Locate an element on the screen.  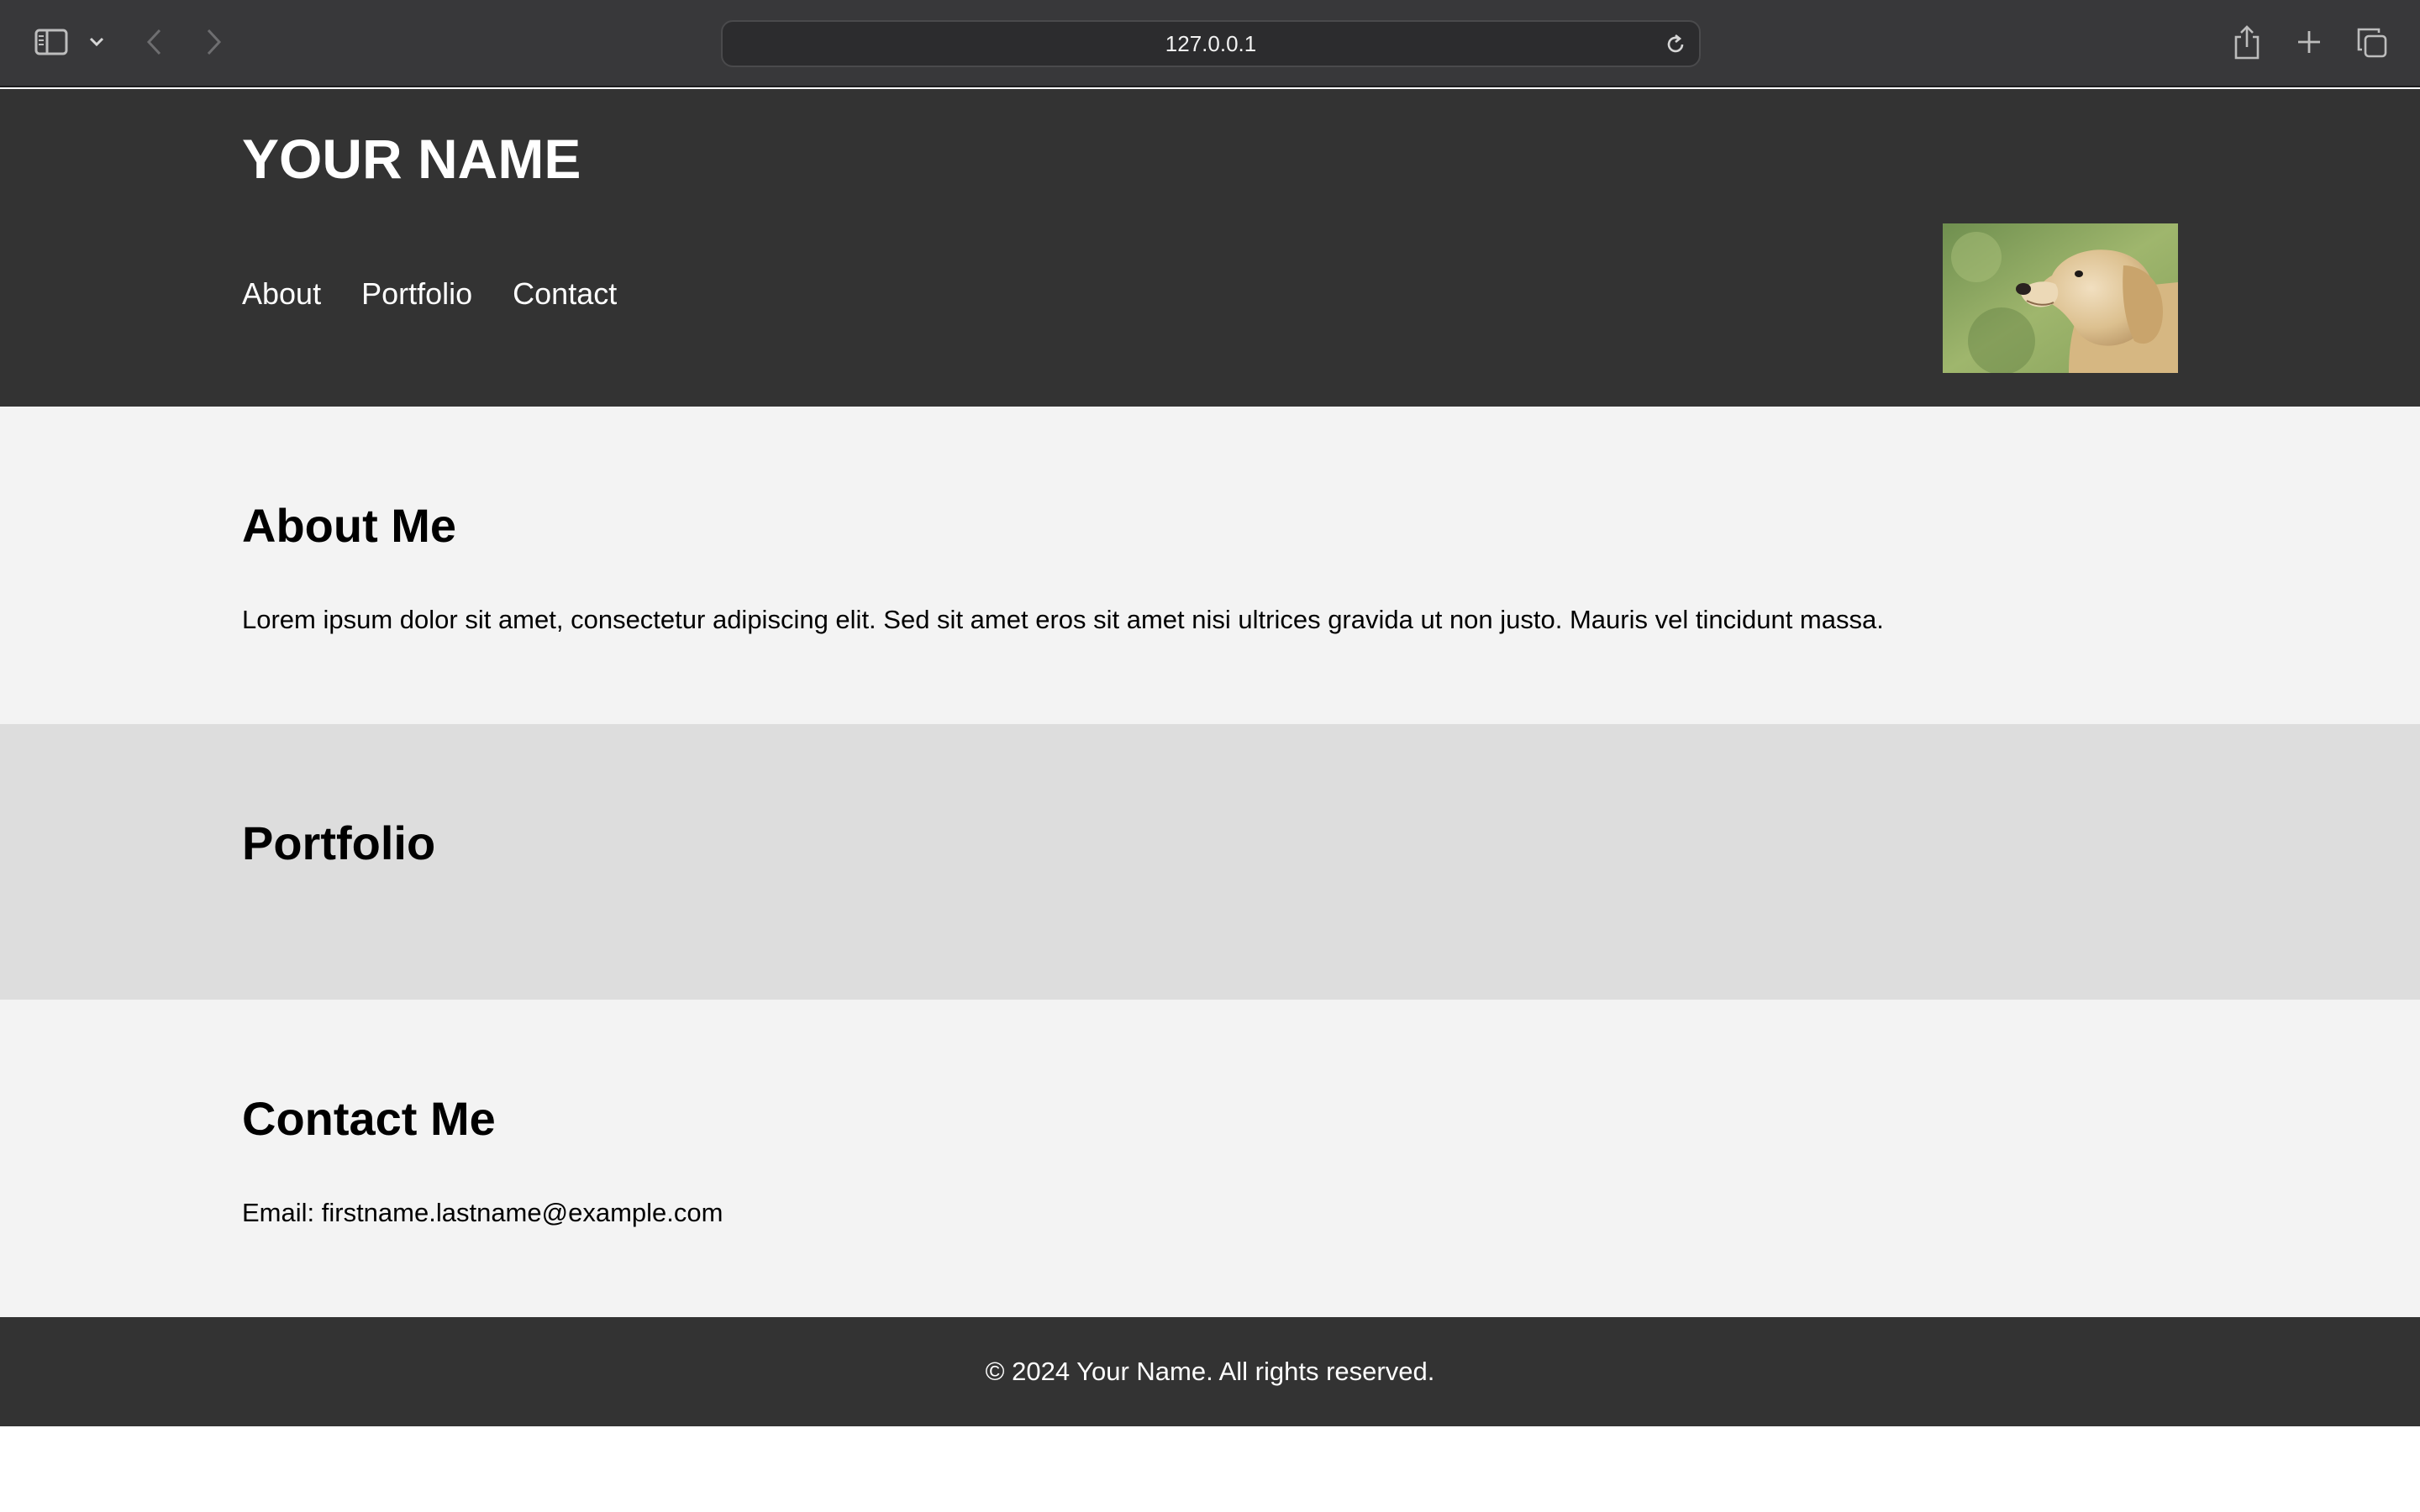
site-title: YOUR NAME is located at coordinates (412, 159).